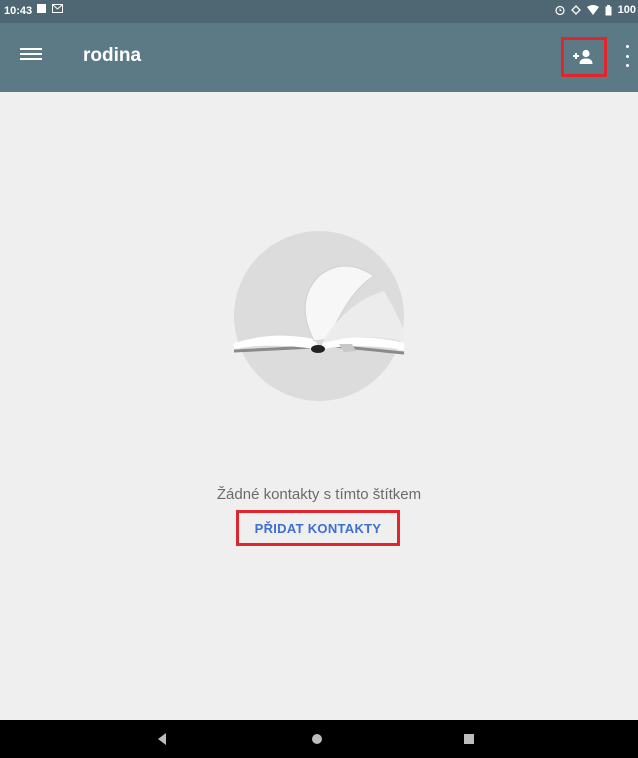  I want to click on status-right-icons: 100, so click(595, 10).